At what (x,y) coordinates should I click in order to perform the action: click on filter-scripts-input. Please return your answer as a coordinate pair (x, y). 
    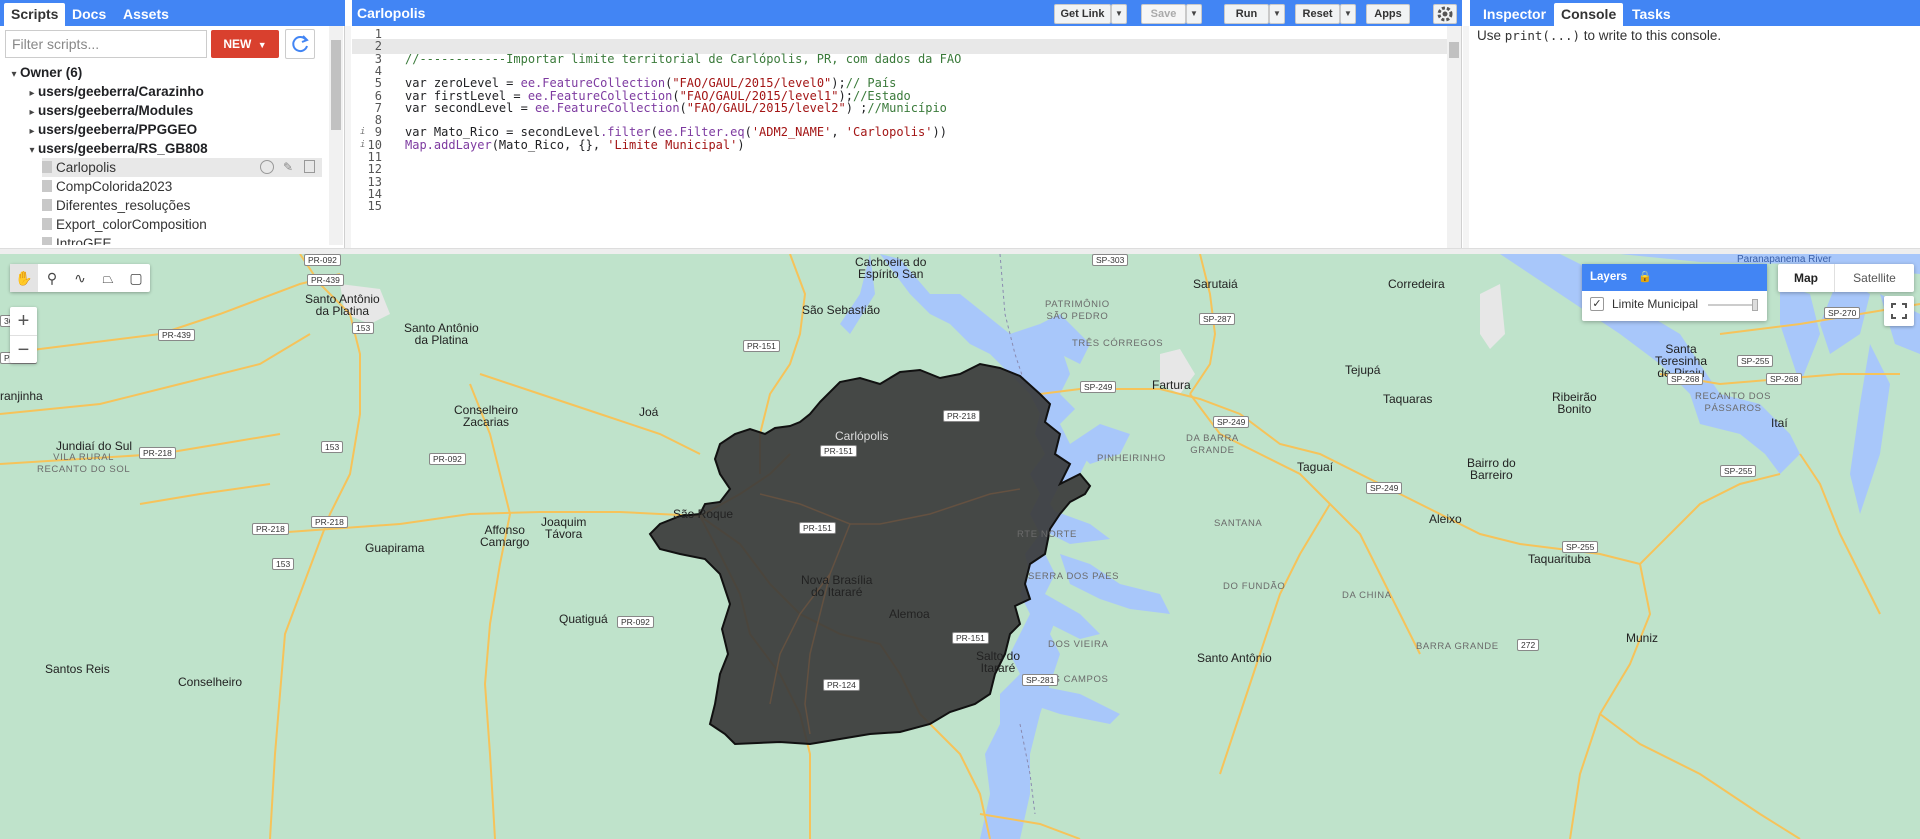
    Looking at the image, I should click on (106, 44).